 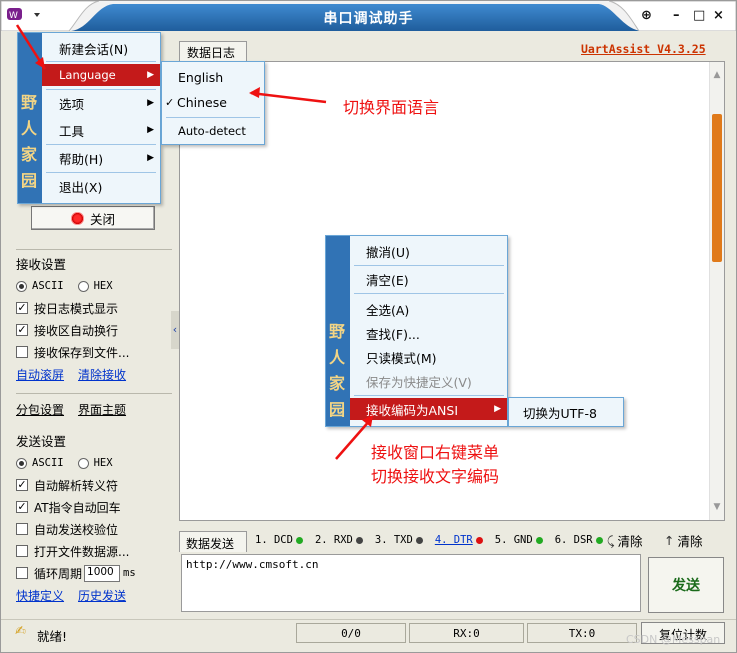 What do you see at coordinates (391, 107) in the screenshot?
I see `annotation-language: 切换界面语言` at bounding box center [391, 107].